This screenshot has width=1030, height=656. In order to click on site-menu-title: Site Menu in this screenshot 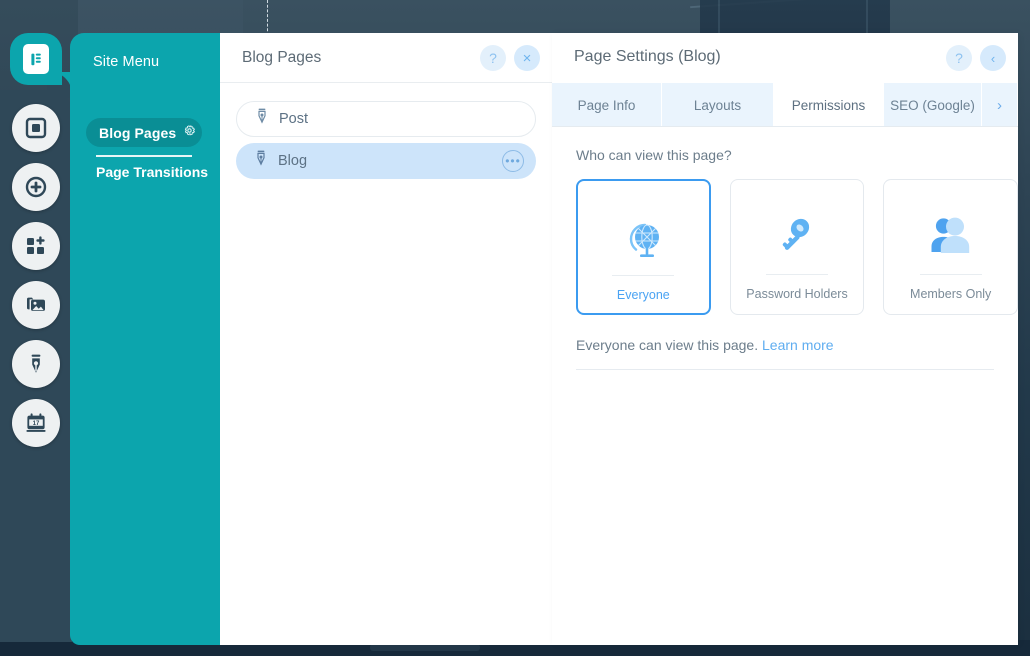, I will do `click(126, 62)`.